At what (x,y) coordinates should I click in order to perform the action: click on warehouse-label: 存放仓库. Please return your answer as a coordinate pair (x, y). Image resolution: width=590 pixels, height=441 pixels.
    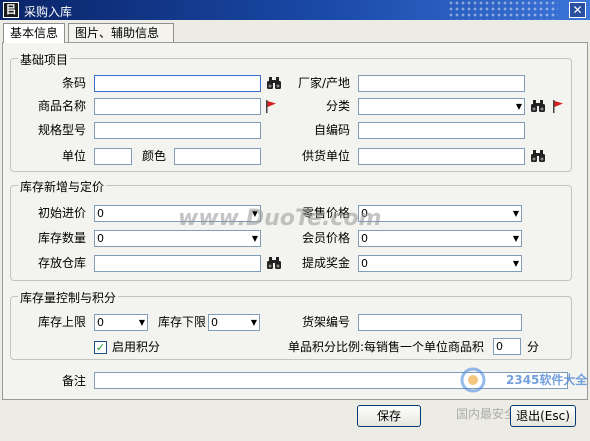
    Looking at the image, I should click on (61, 263).